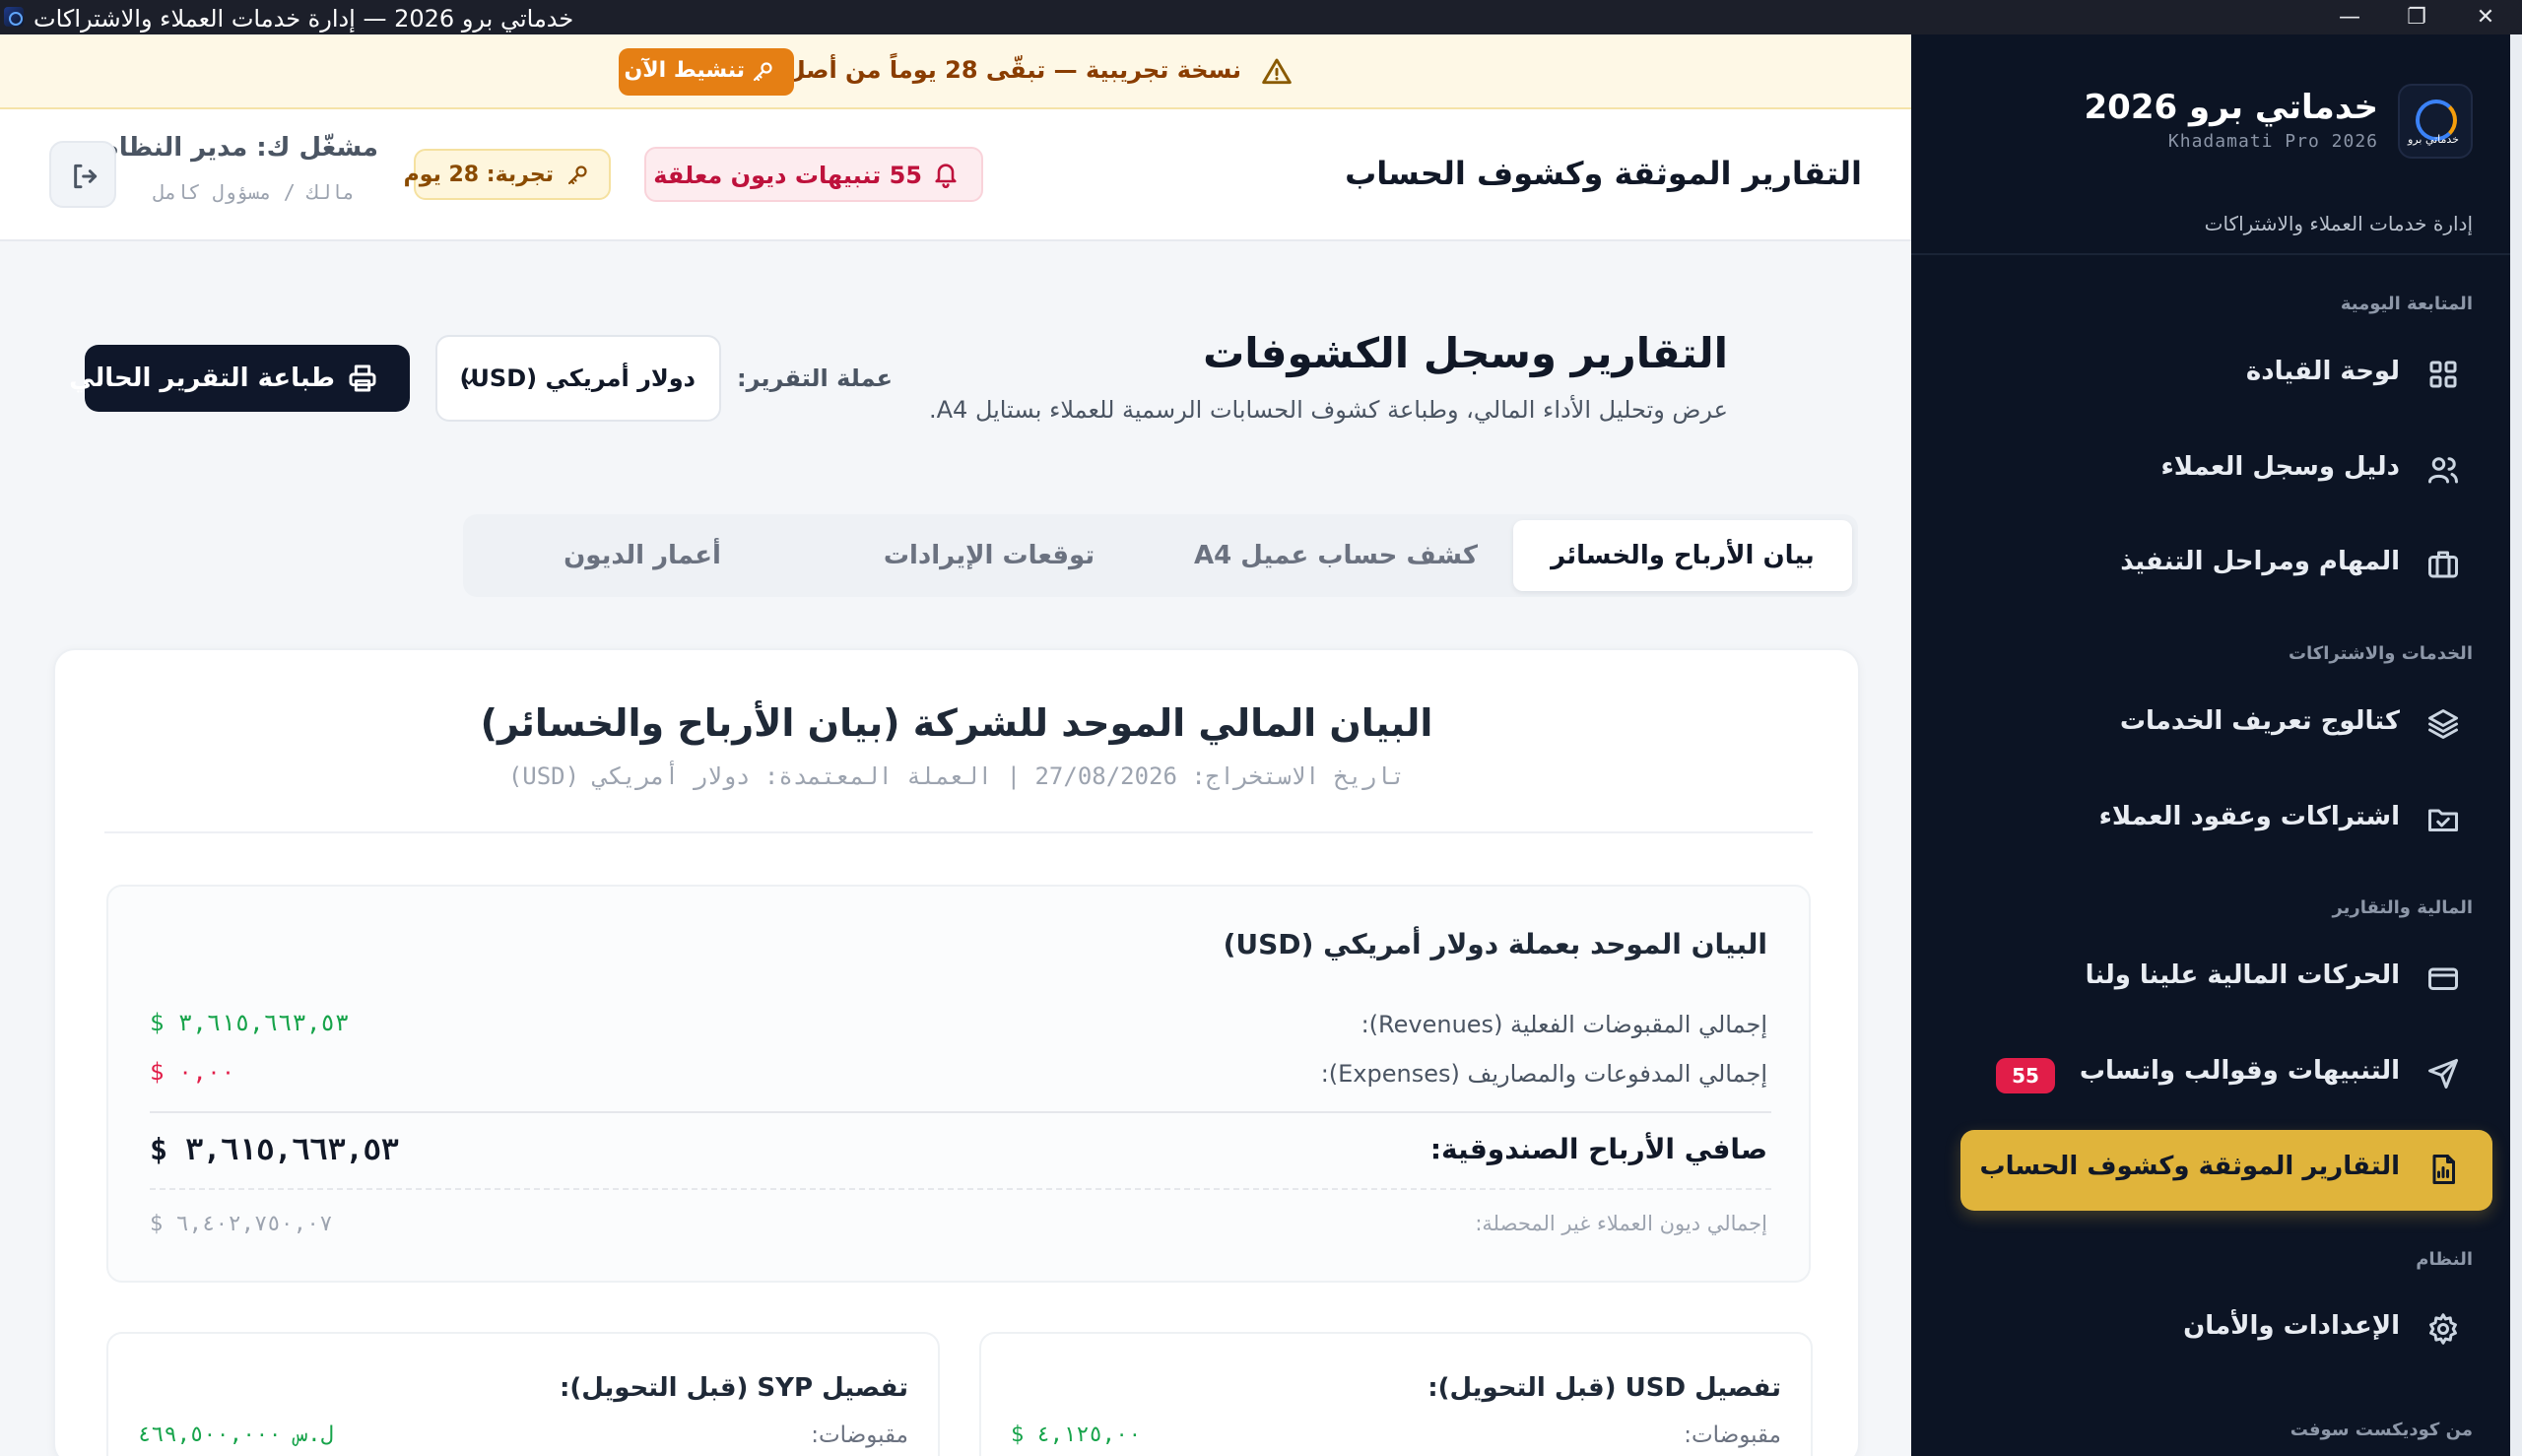  I want to click on sidebar-item-customers: دليل وسجل العملاء, so click(2226, 470).